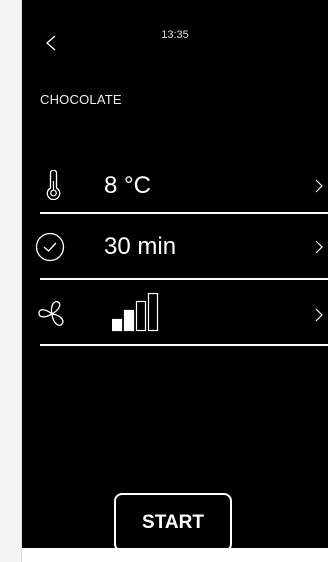 The width and height of the screenshot is (328, 562). What do you see at coordinates (175, 314) in the screenshot?
I see `fan-setting-row` at bounding box center [175, 314].